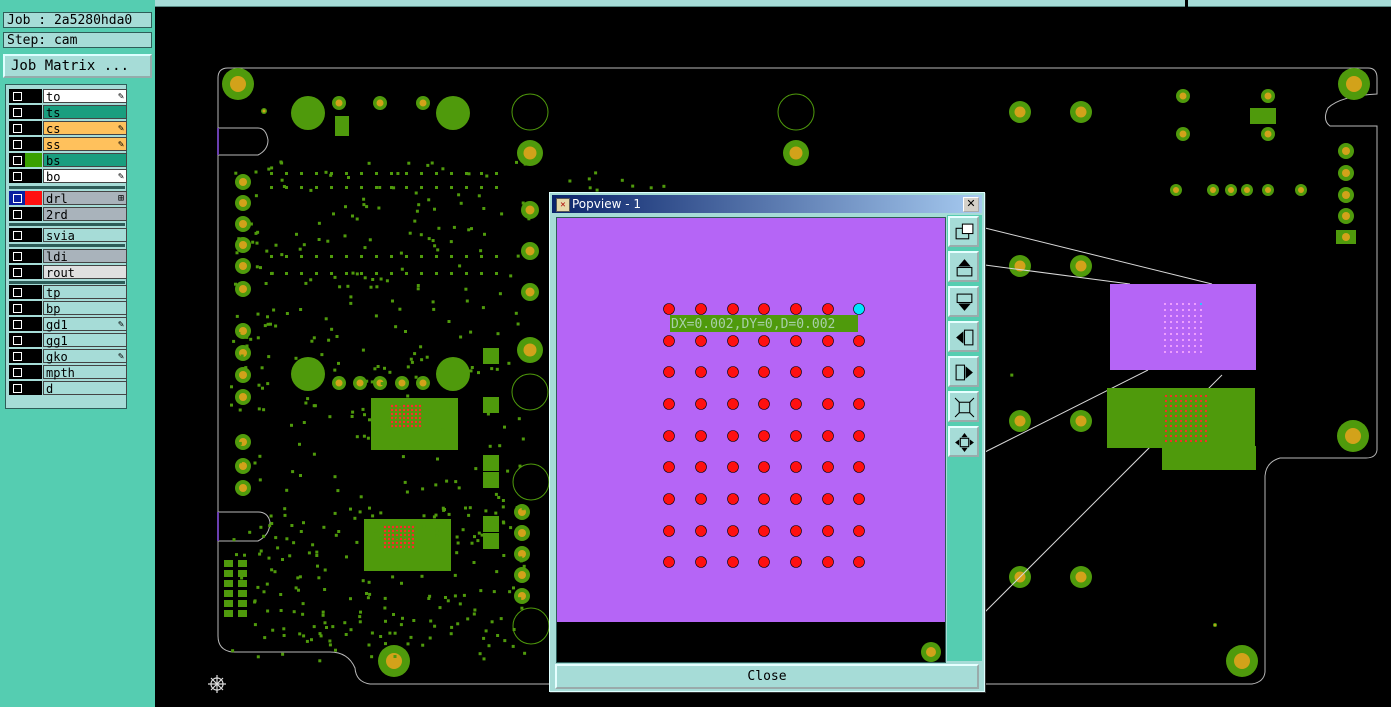  Describe the element at coordinates (85, 112) in the screenshot. I see `layer-name: ts` at that location.